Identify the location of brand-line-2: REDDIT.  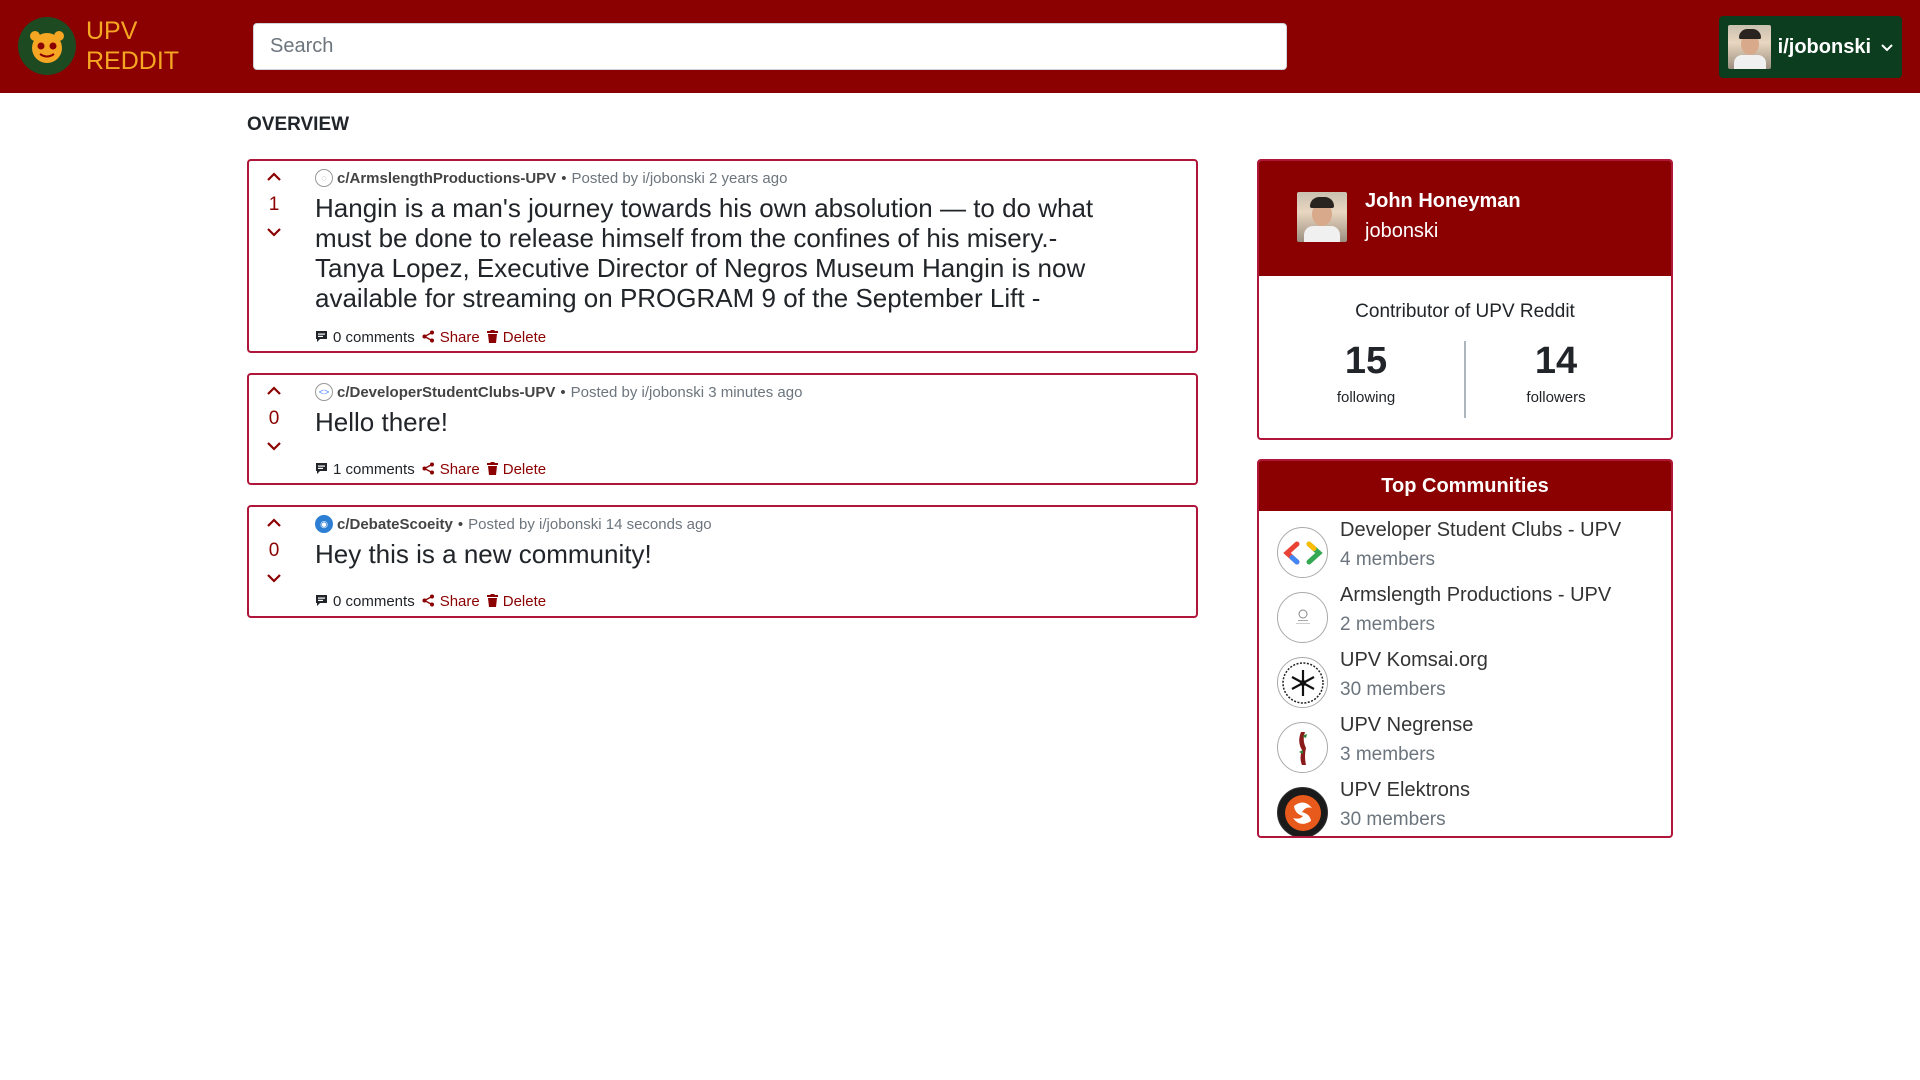
(133, 61).